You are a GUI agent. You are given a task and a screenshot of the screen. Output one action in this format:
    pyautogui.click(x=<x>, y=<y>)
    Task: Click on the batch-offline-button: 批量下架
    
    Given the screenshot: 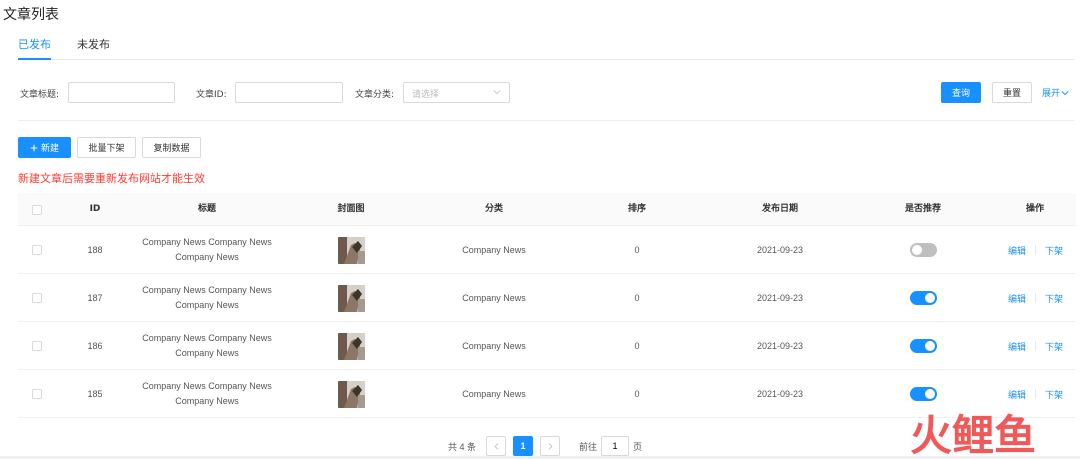 What is the action you would take?
    pyautogui.click(x=106, y=147)
    